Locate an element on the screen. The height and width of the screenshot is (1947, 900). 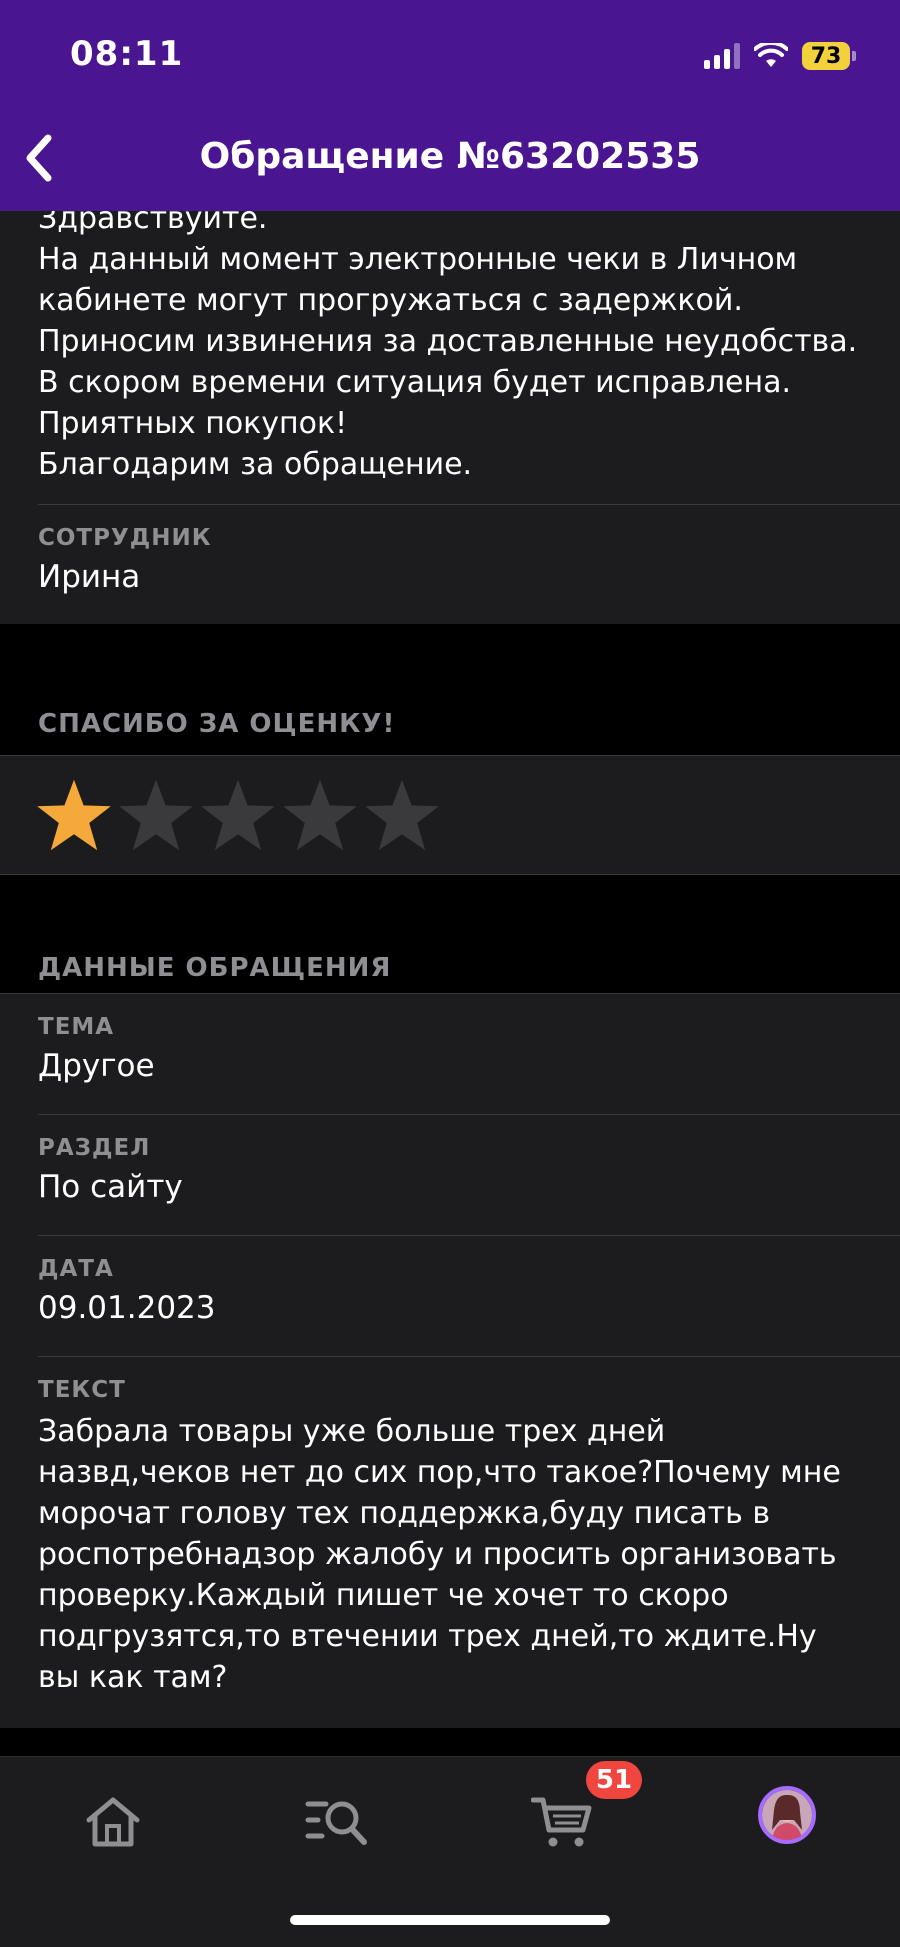
star-1-icon is located at coordinates (74, 815).